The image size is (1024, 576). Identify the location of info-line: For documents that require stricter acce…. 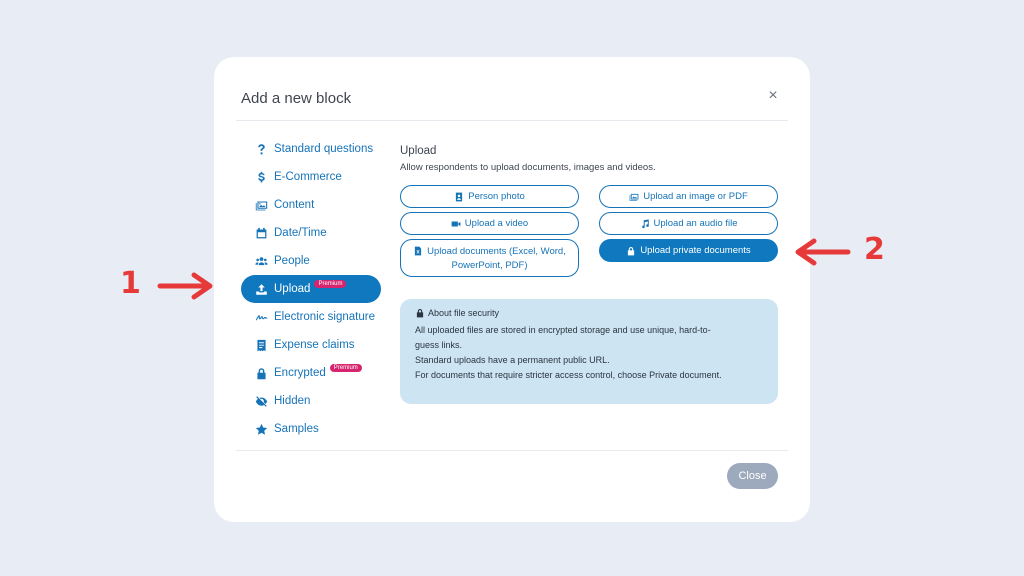
(568, 375).